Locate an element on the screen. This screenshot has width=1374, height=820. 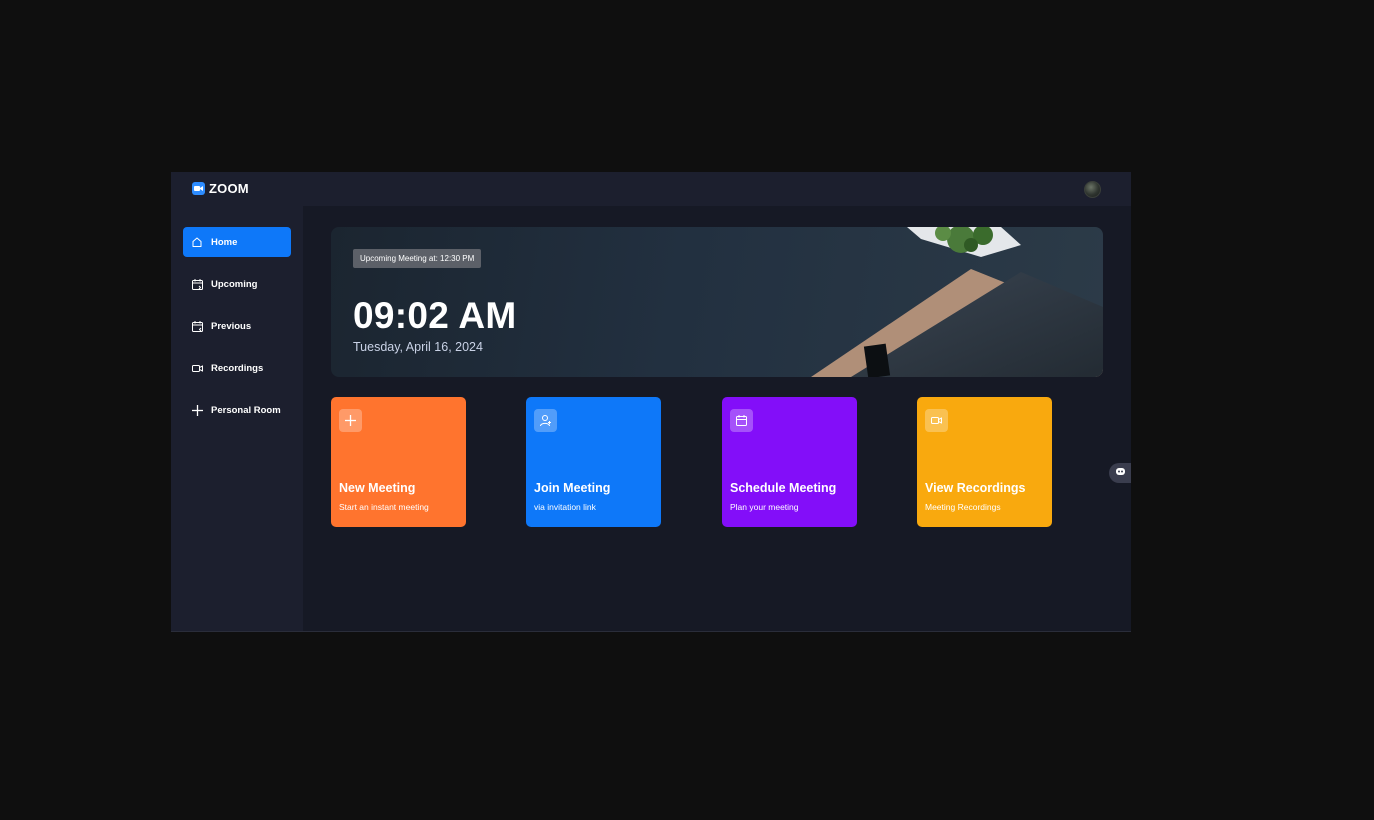
user-add-icon is located at coordinates (545, 420).